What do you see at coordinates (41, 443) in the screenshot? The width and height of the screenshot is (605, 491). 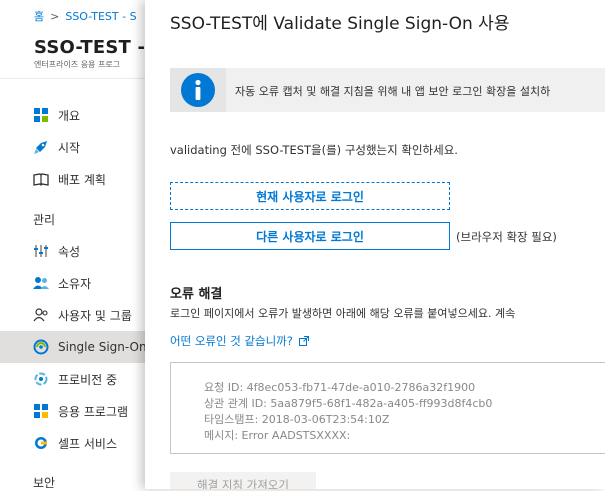 I see `self-service-icon` at bounding box center [41, 443].